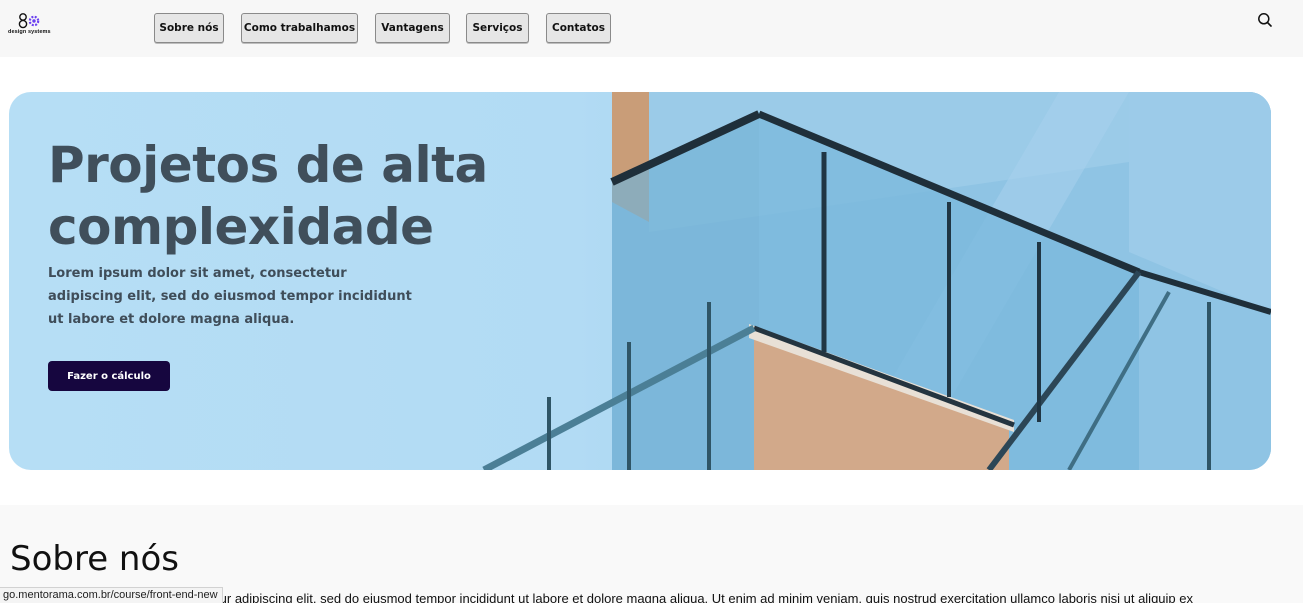 This screenshot has height=603, width=1303. What do you see at coordinates (109, 376) in the screenshot?
I see `calculate-button: Fazer o cálculo` at bounding box center [109, 376].